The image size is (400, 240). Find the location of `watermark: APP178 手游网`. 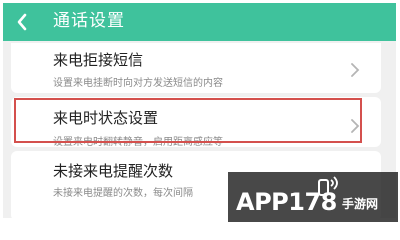

watermark: APP178 手游网 is located at coordinates (313, 197).